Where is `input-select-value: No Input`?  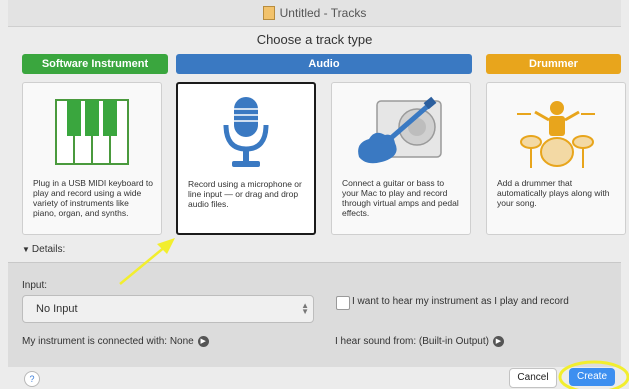
input-select-value: No Input is located at coordinates (57, 309).